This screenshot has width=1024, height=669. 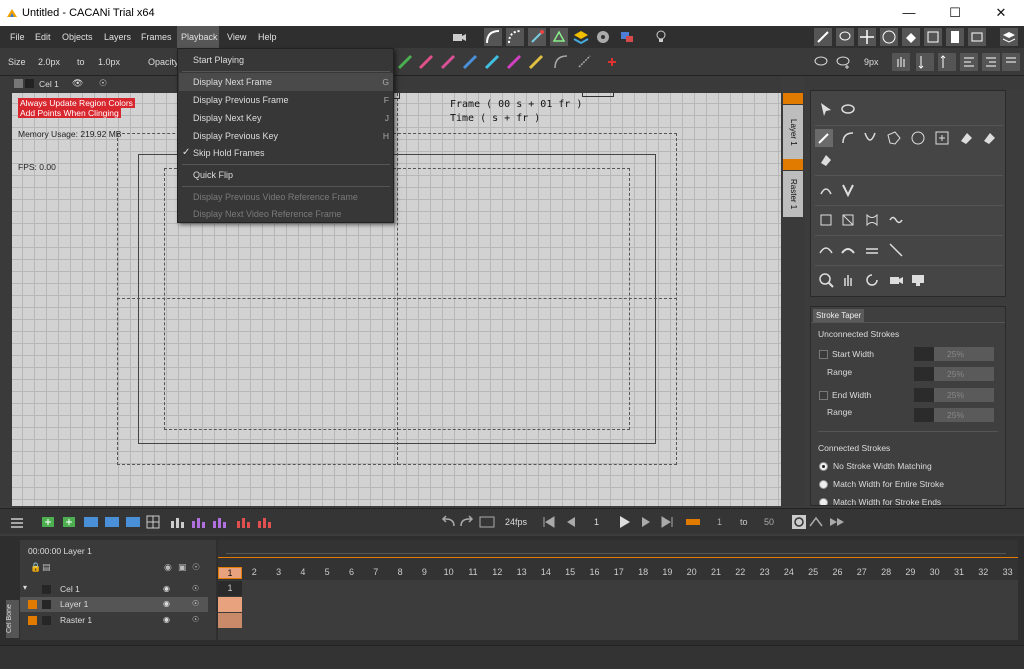 What do you see at coordinates (954, 374) in the screenshot?
I see `range-slider-1: 25%` at bounding box center [954, 374].